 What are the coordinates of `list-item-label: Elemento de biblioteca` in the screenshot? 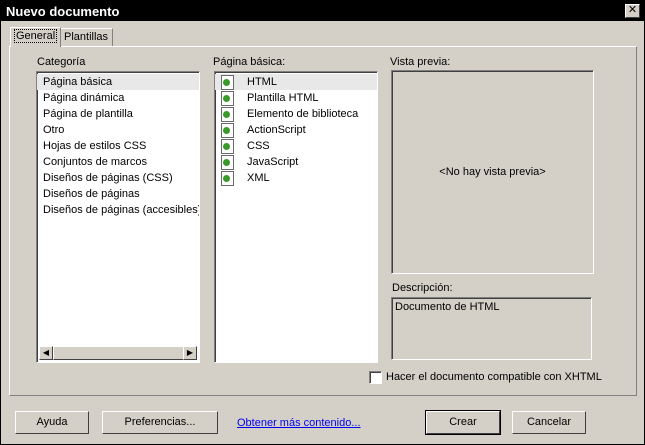 It's located at (303, 114).